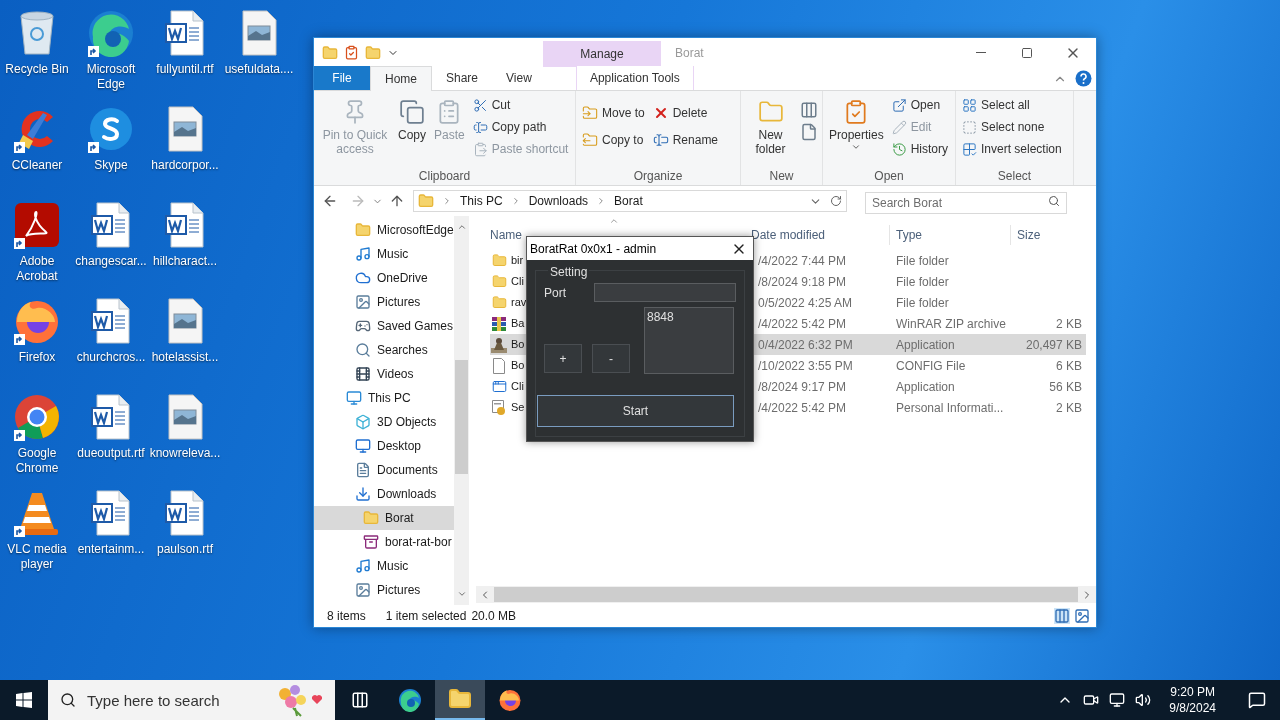 The height and width of the screenshot is (720, 1280). Describe the element at coordinates (689, 53) in the screenshot. I see `window-title: Borat` at that location.